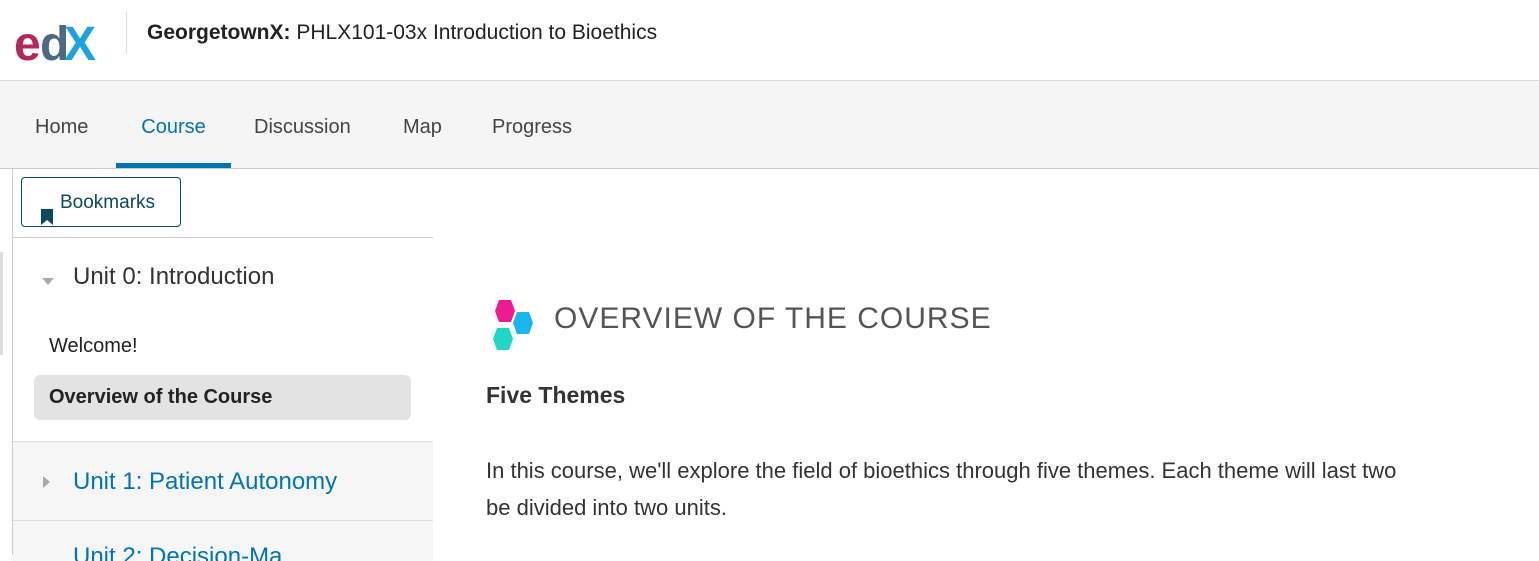 This screenshot has height=561, width=1539. Describe the element at coordinates (46, 482) in the screenshot. I see `caret-right-icon` at that location.